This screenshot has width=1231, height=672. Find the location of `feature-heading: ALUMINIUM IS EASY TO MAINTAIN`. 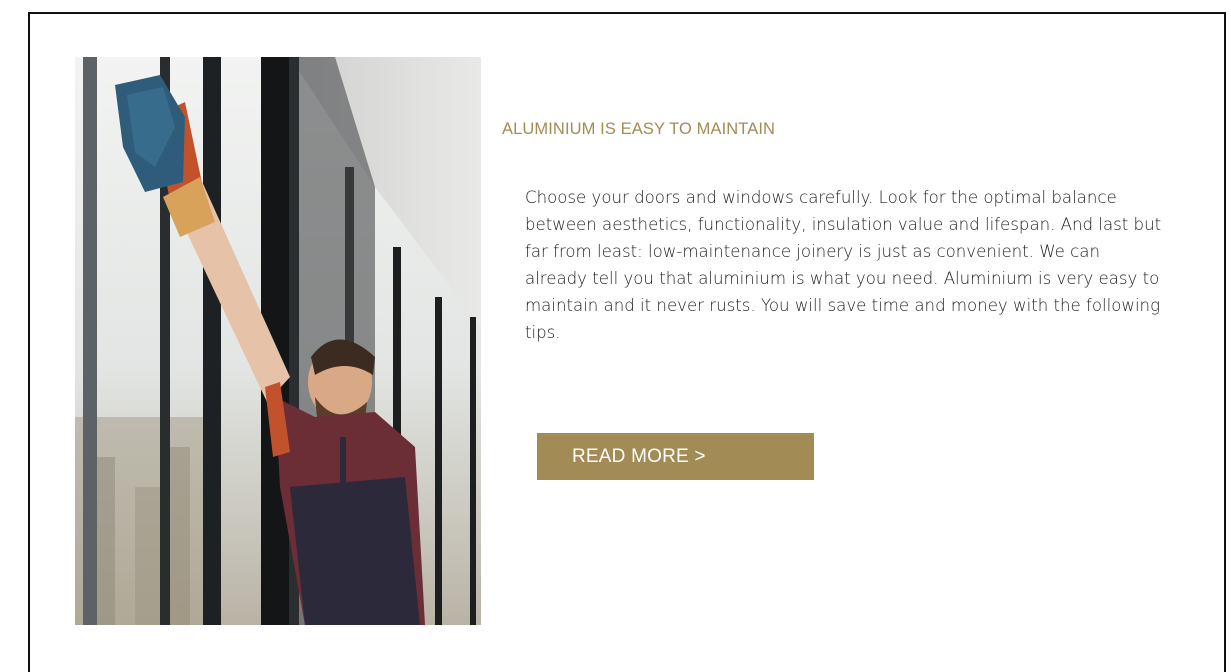

feature-heading: ALUMINIUM IS EASY TO MAINTAIN is located at coordinates (639, 129).